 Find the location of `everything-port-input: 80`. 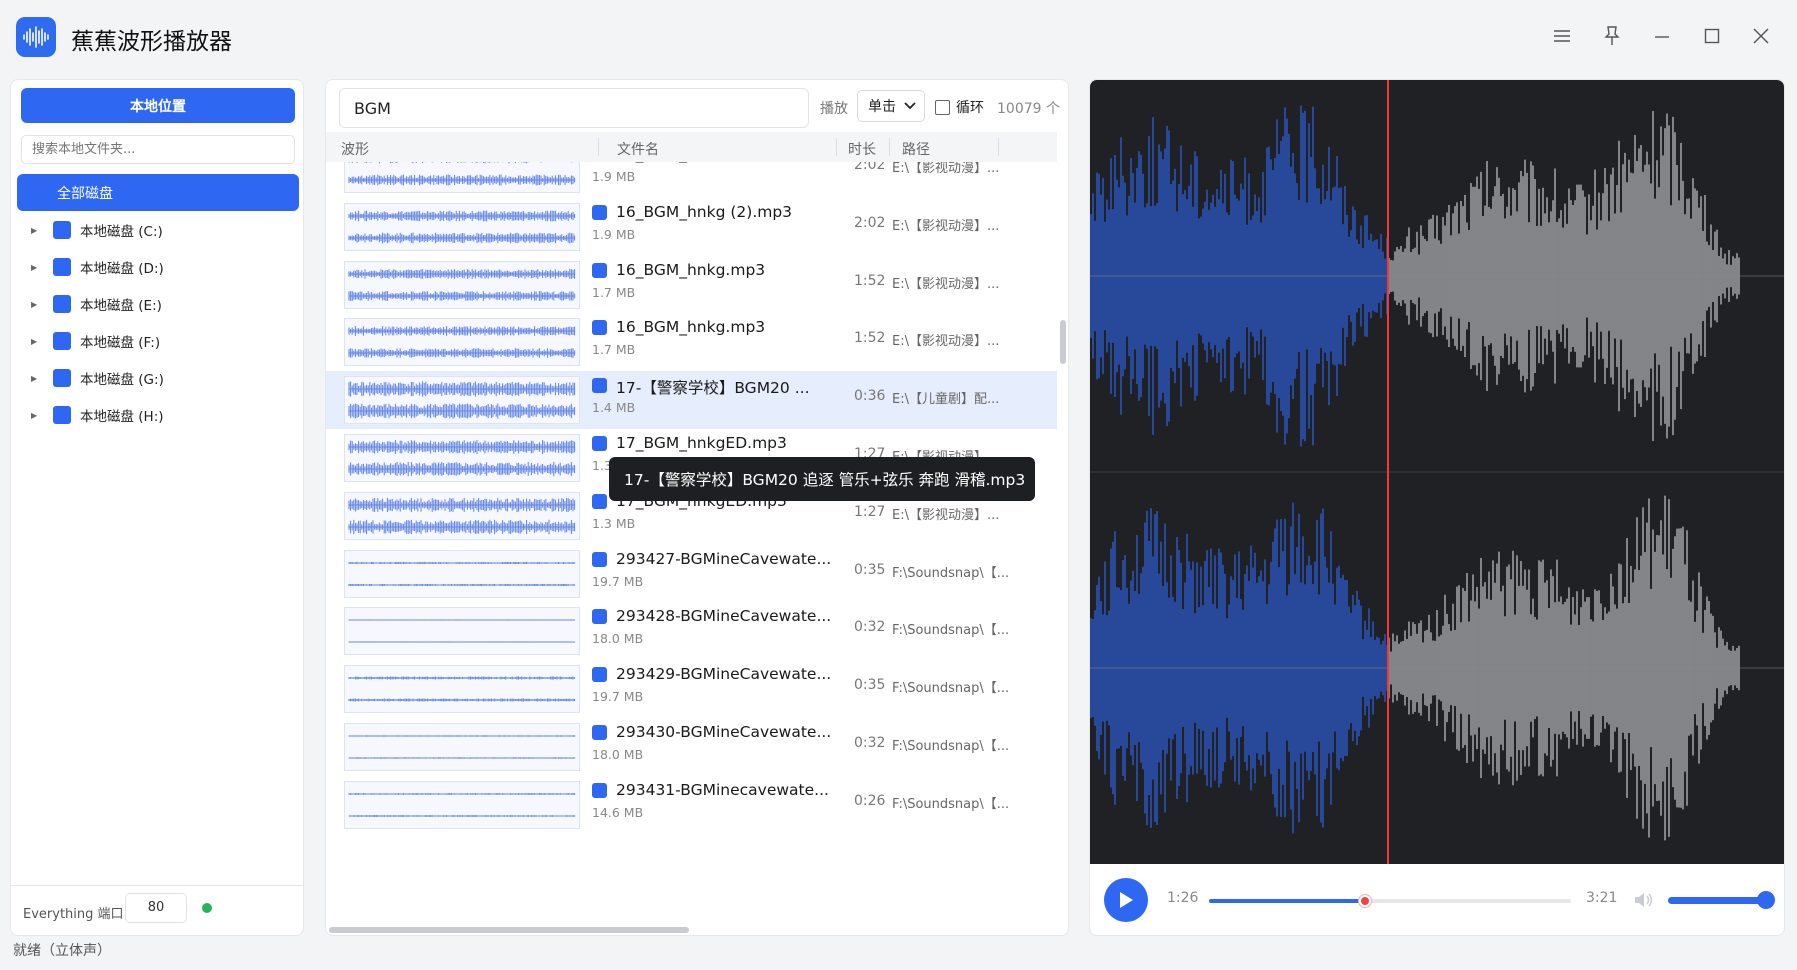

everything-port-input: 80 is located at coordinates (156, 908).